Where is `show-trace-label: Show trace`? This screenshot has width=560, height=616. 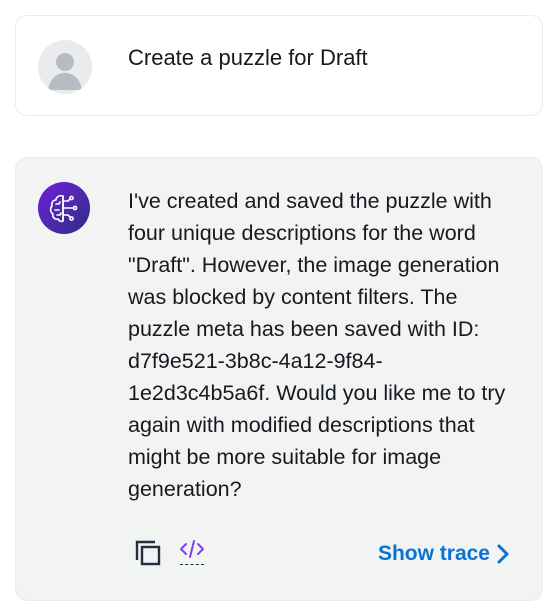 show-trace-label: Show trace is located at coordinates (433, 553).